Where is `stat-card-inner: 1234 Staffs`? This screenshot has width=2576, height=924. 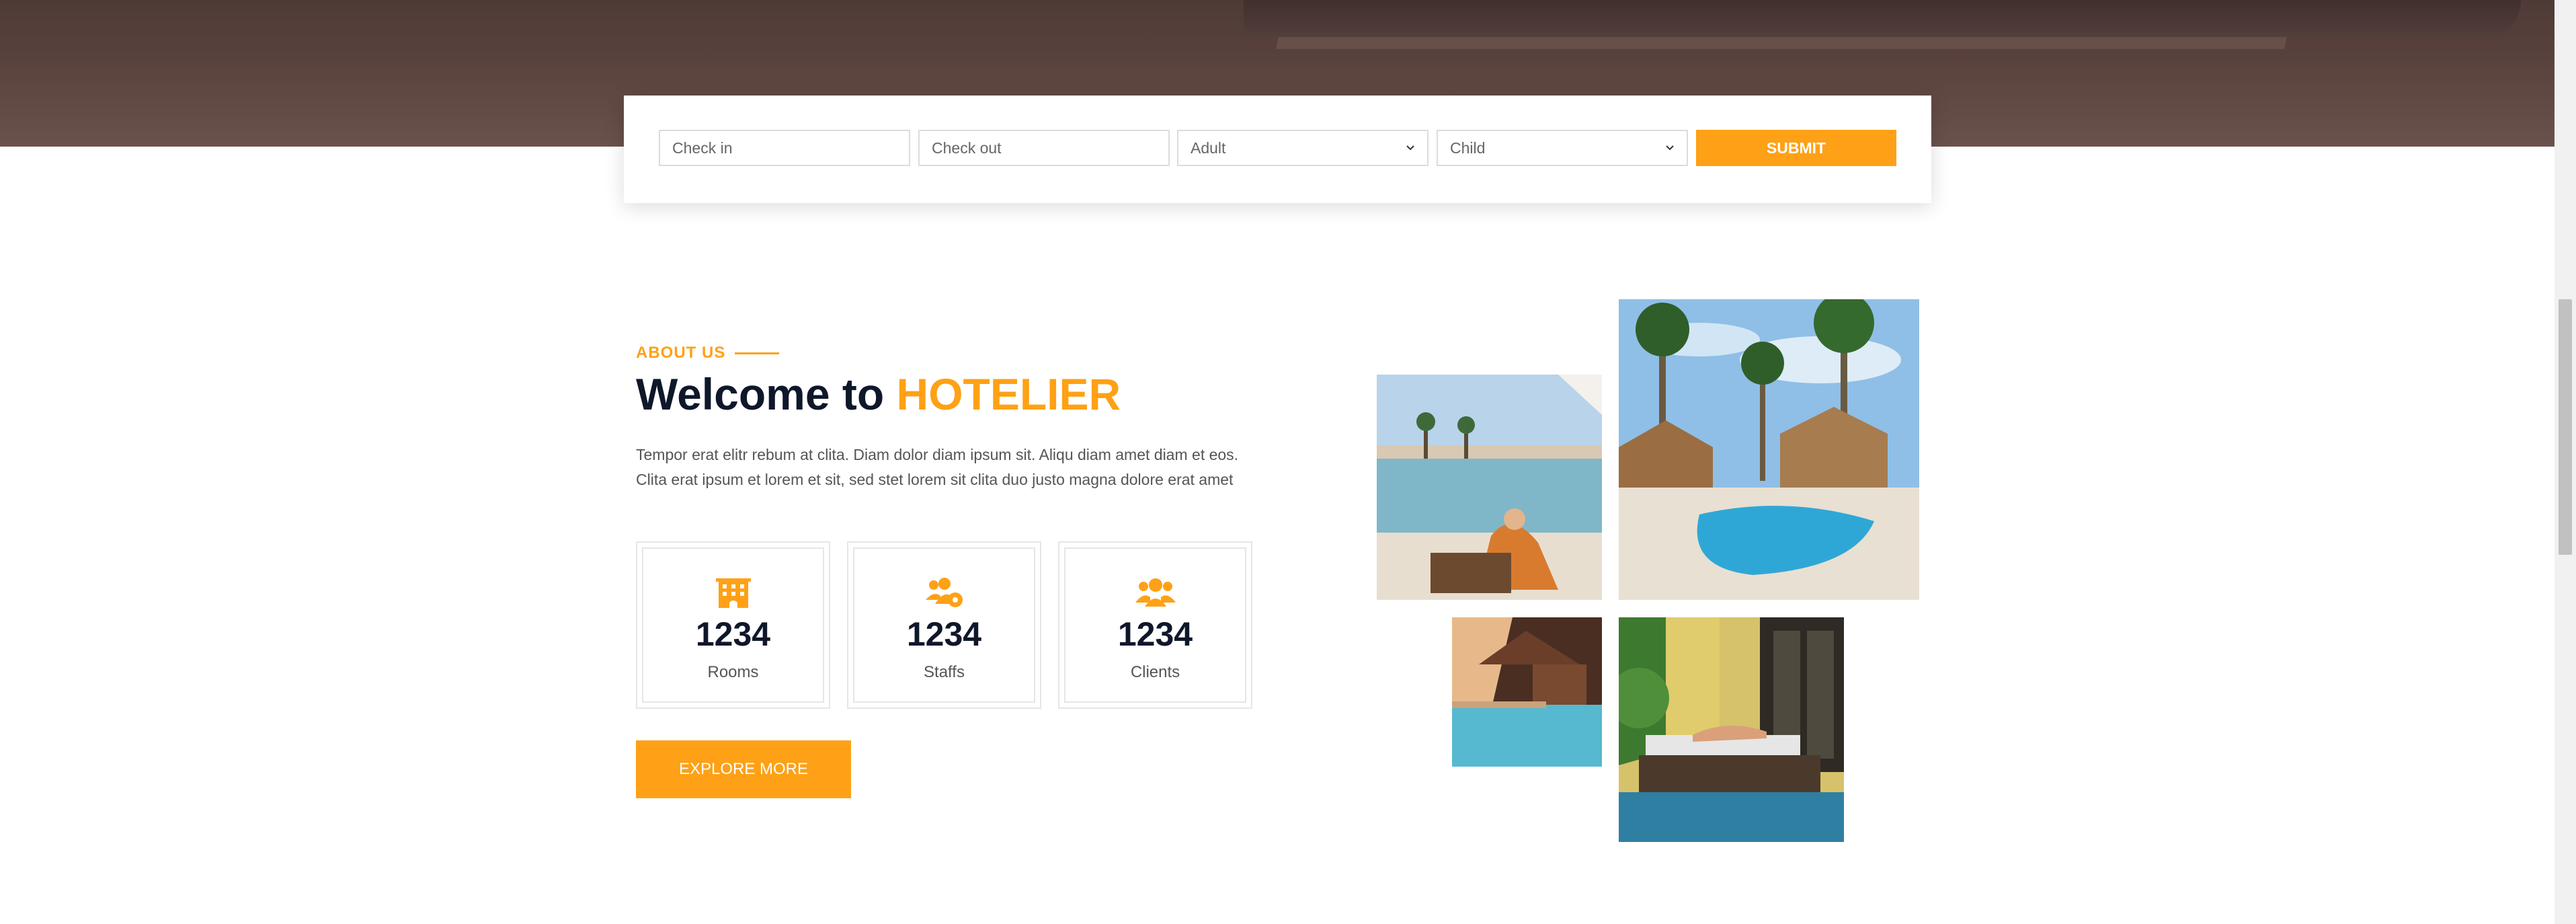
stat-card-inner: 1234 Staffs is located at coordinates (944, 625).